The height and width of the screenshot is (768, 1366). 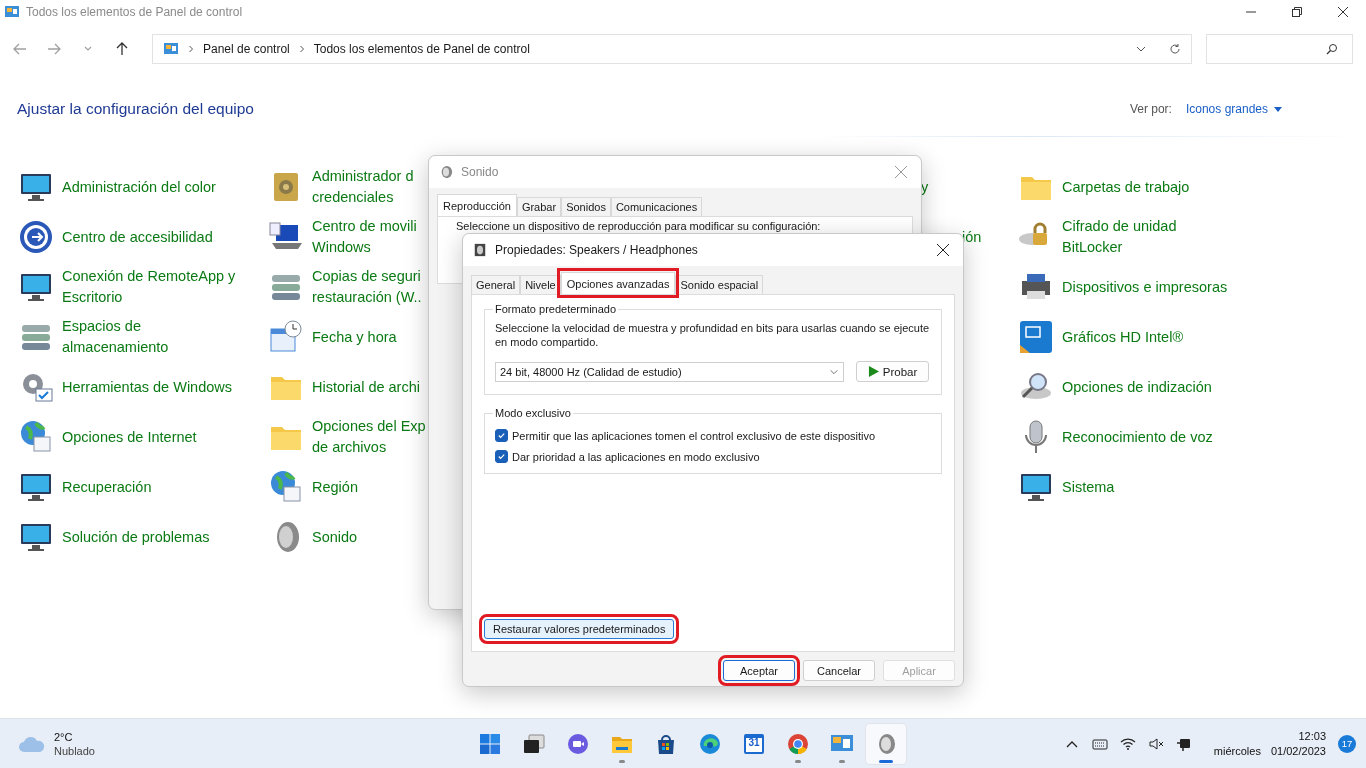 I want to click on speaker-muted-icon, so click(x=1155, y=743).